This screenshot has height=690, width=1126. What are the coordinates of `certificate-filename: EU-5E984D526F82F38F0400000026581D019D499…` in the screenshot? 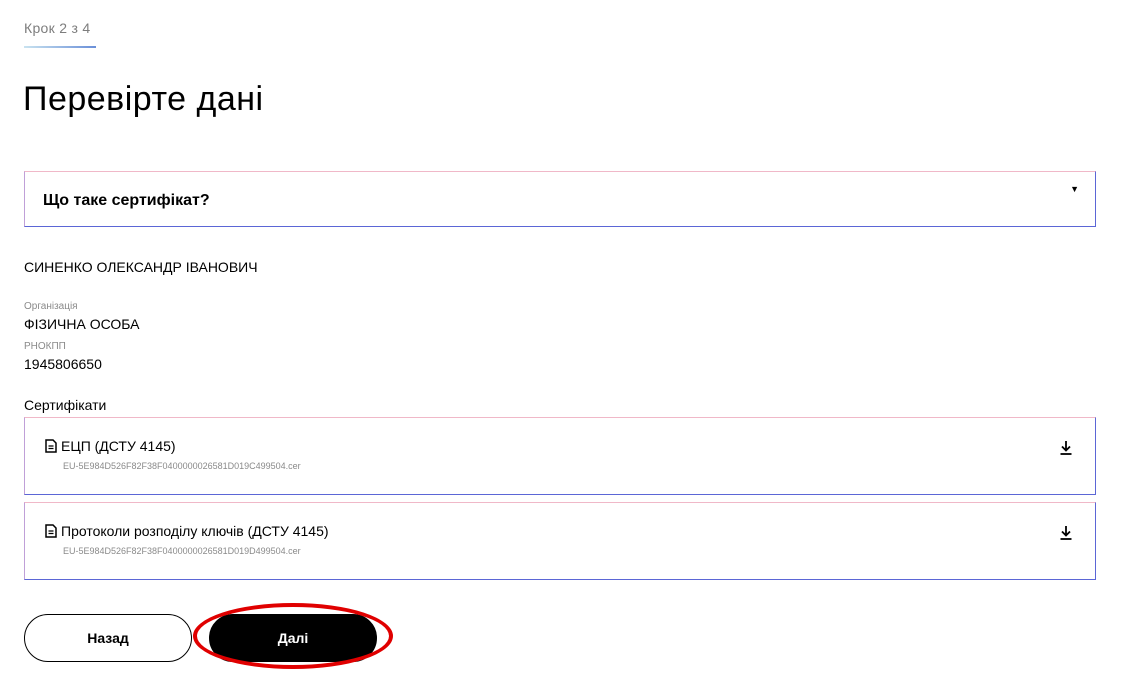 It's located at (182, 551).